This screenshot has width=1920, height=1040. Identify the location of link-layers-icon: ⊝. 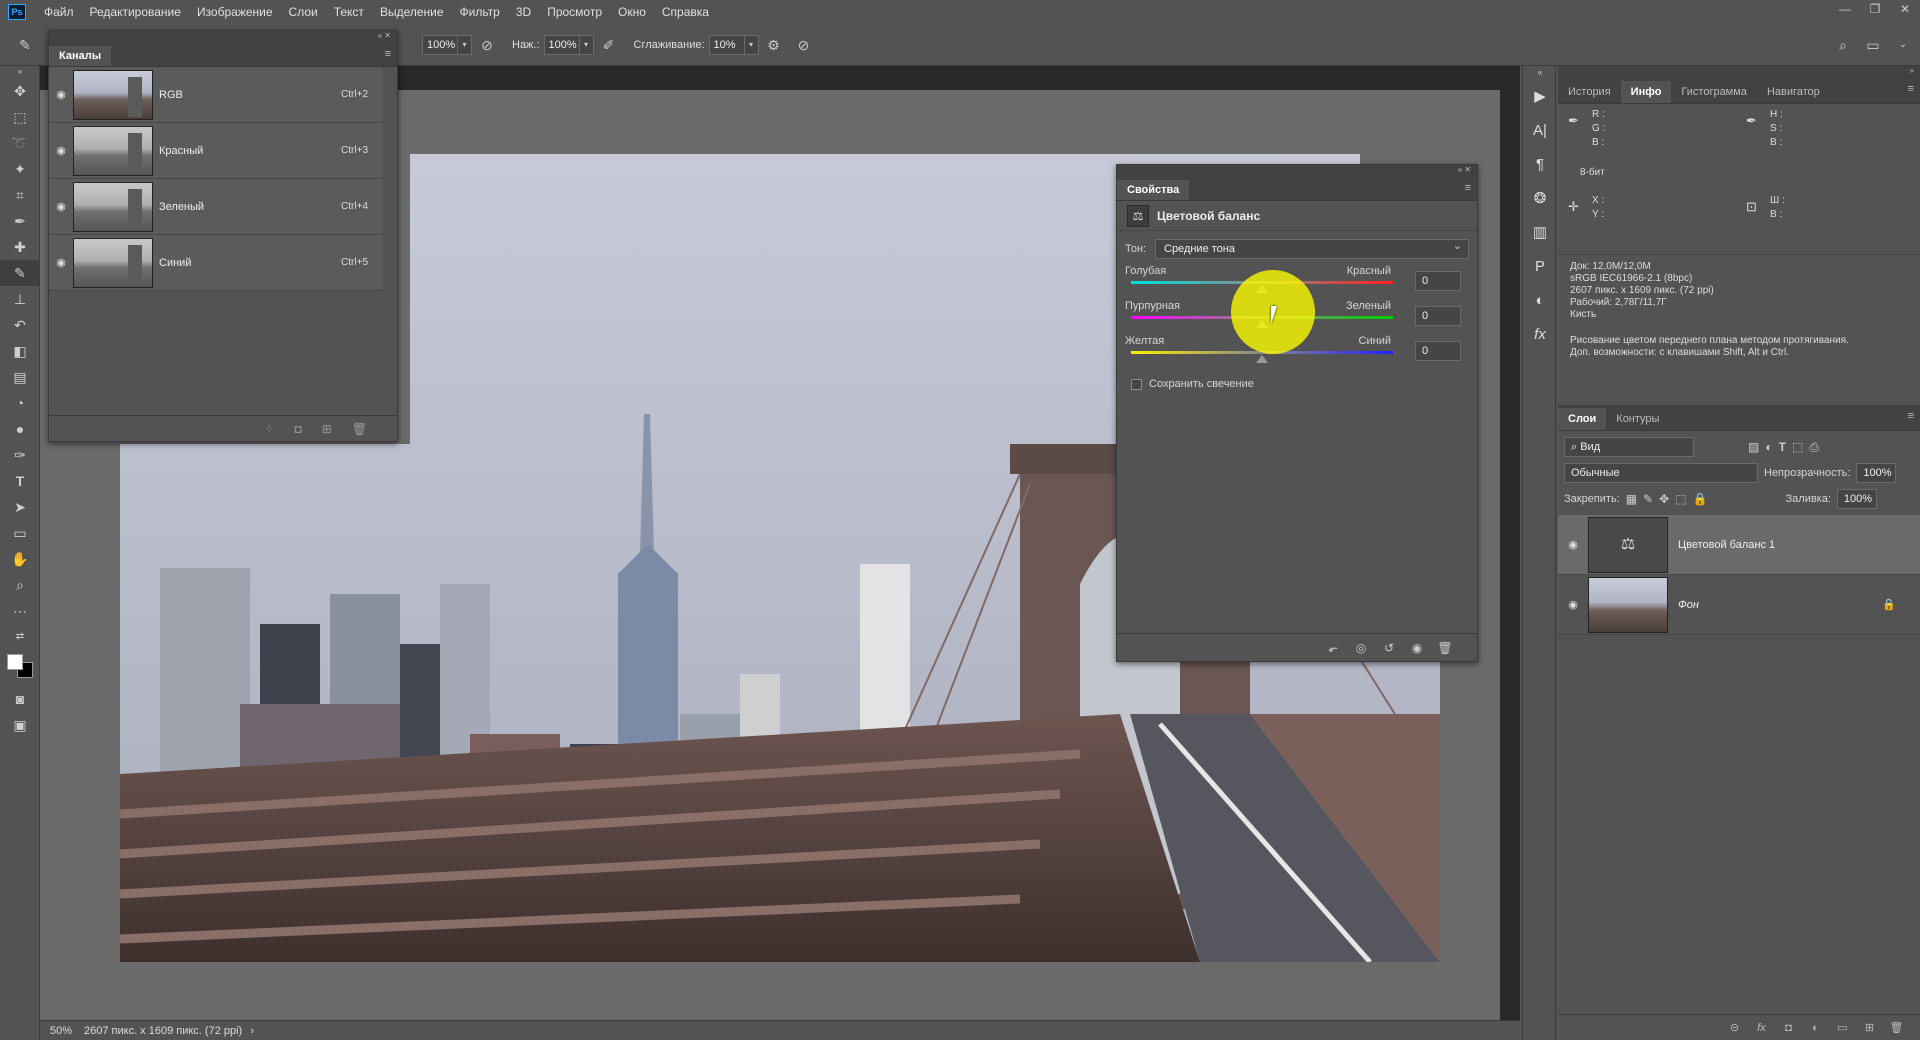
(1734, 1027).